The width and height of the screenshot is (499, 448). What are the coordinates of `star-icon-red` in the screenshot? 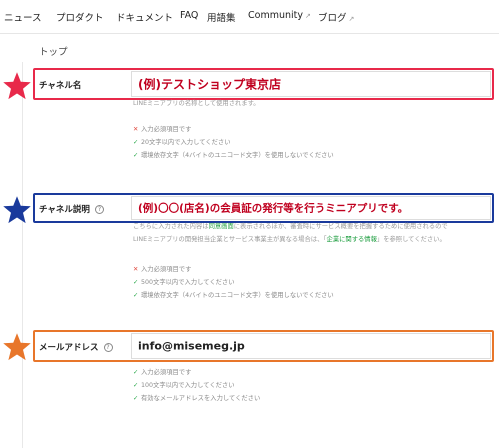 It's located at (17, 86).